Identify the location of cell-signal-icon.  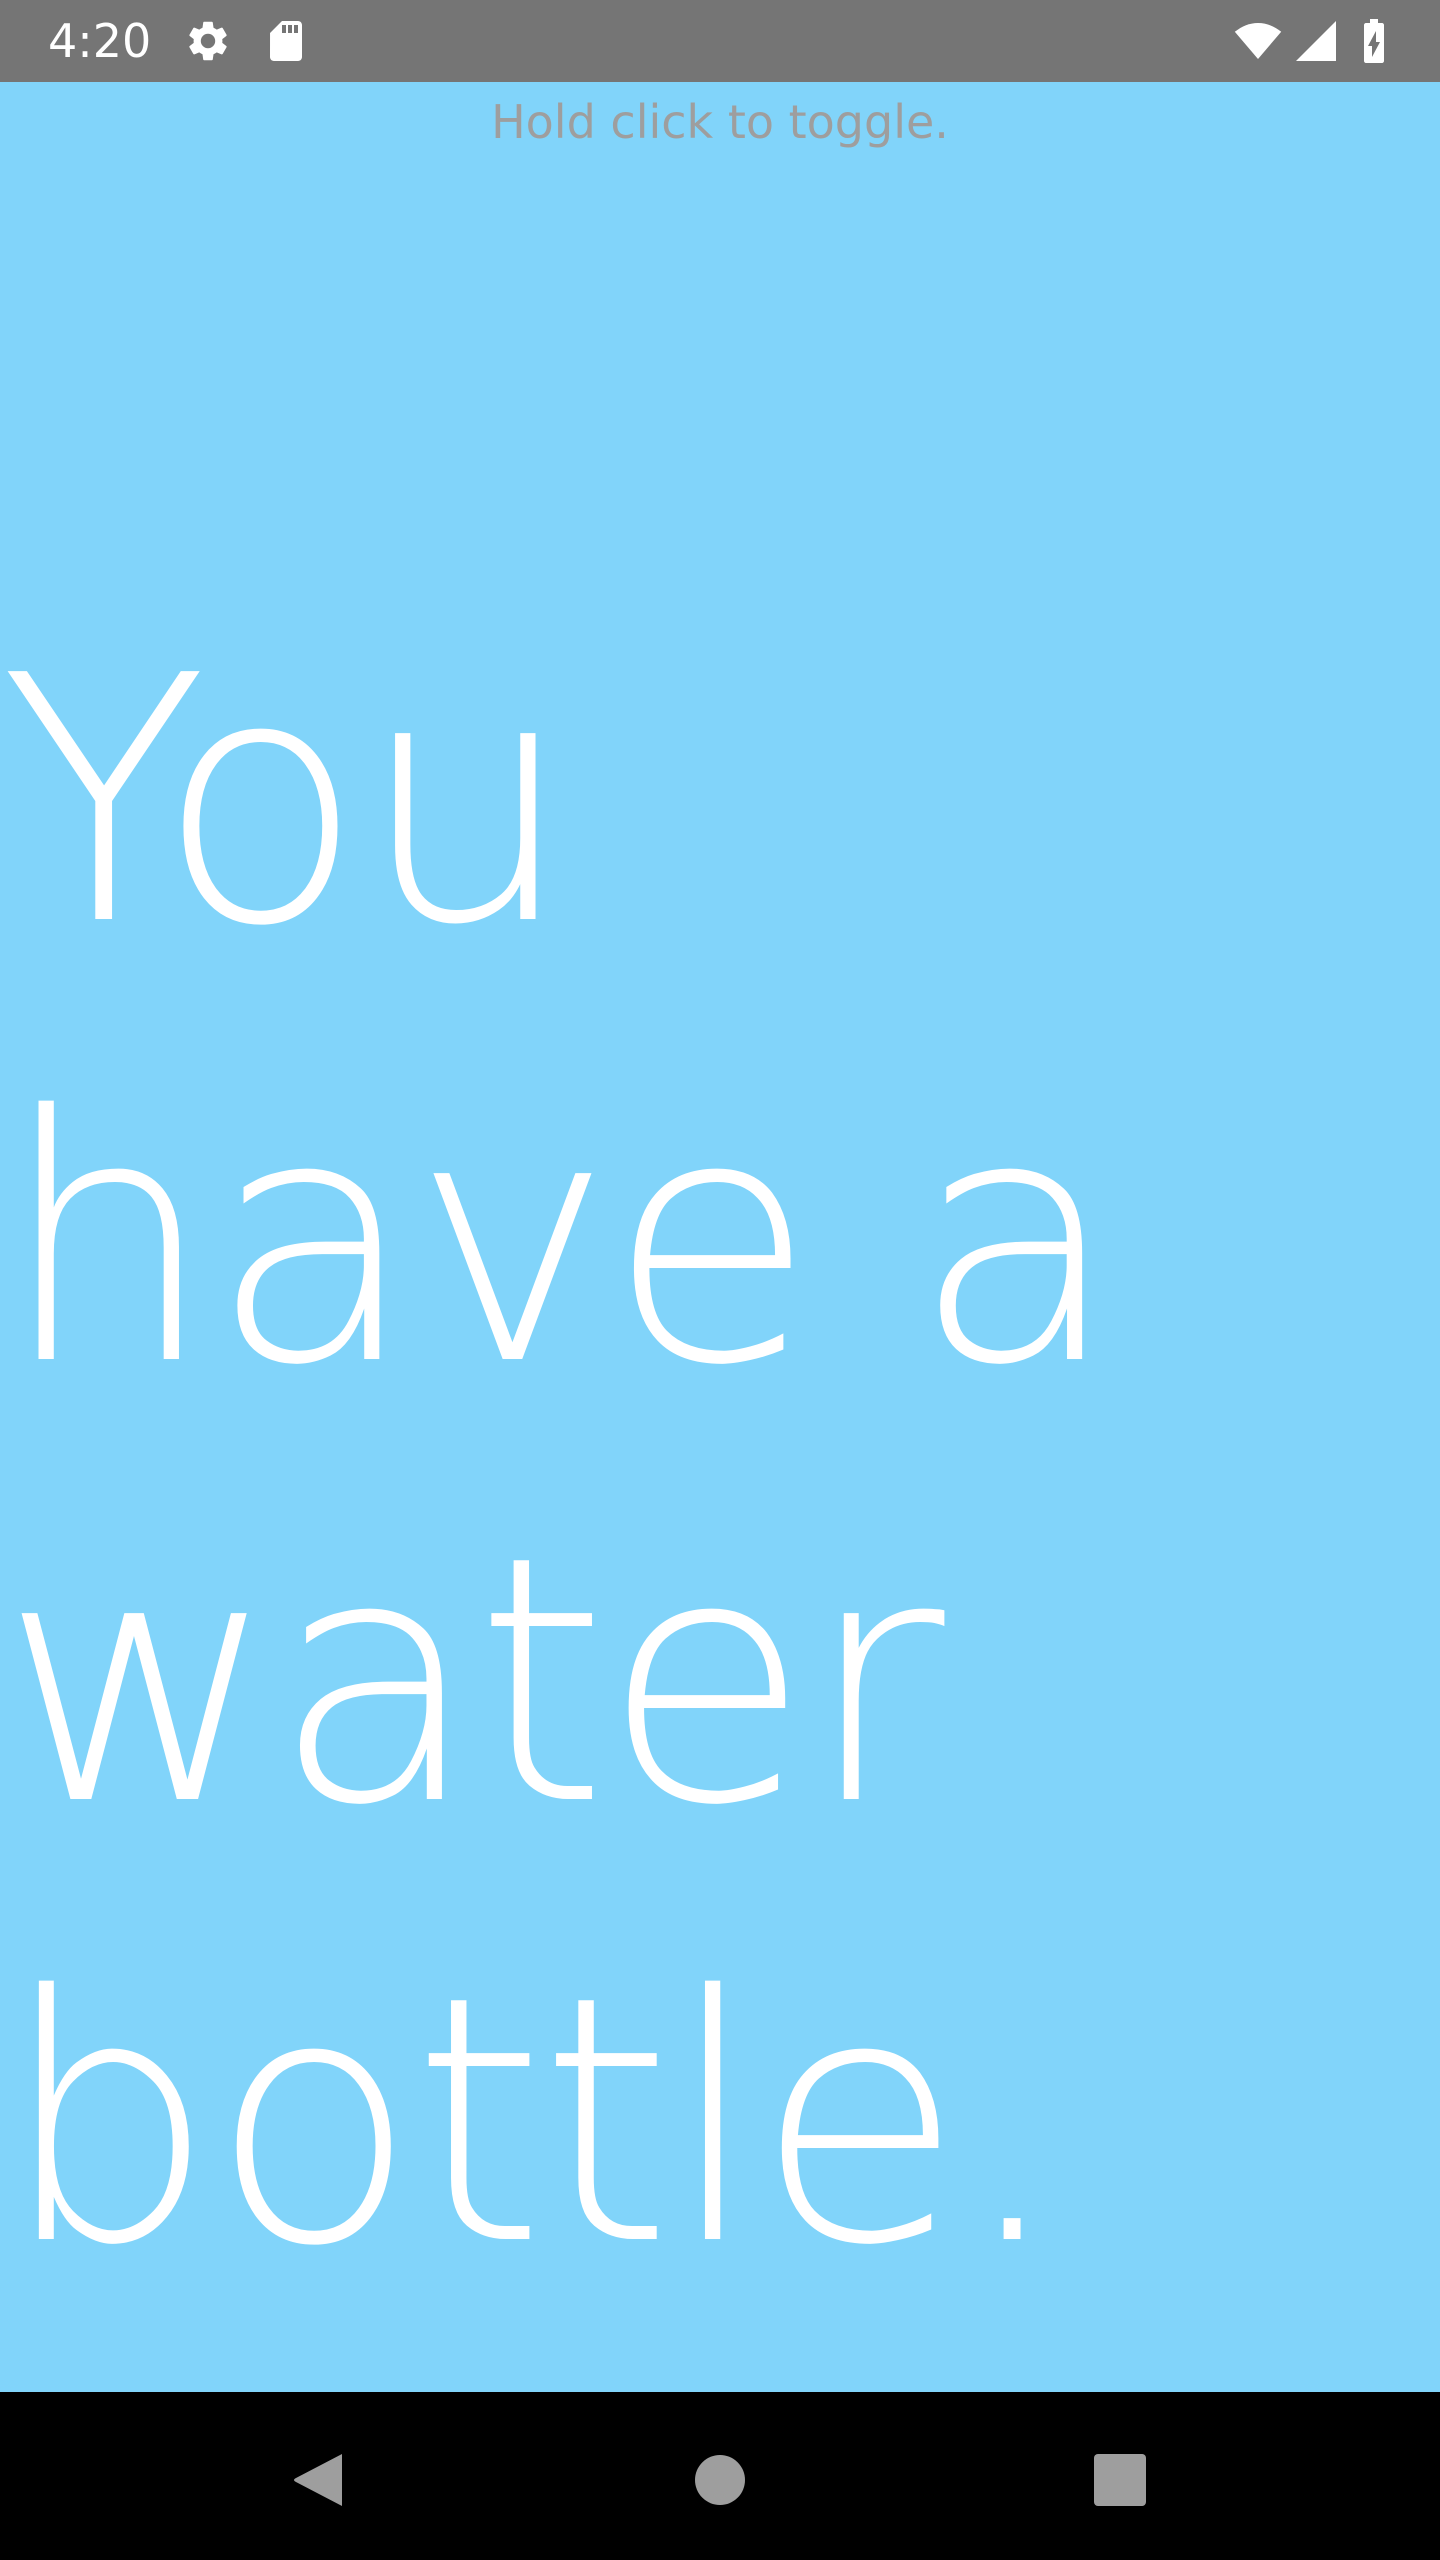
(1316, 41).